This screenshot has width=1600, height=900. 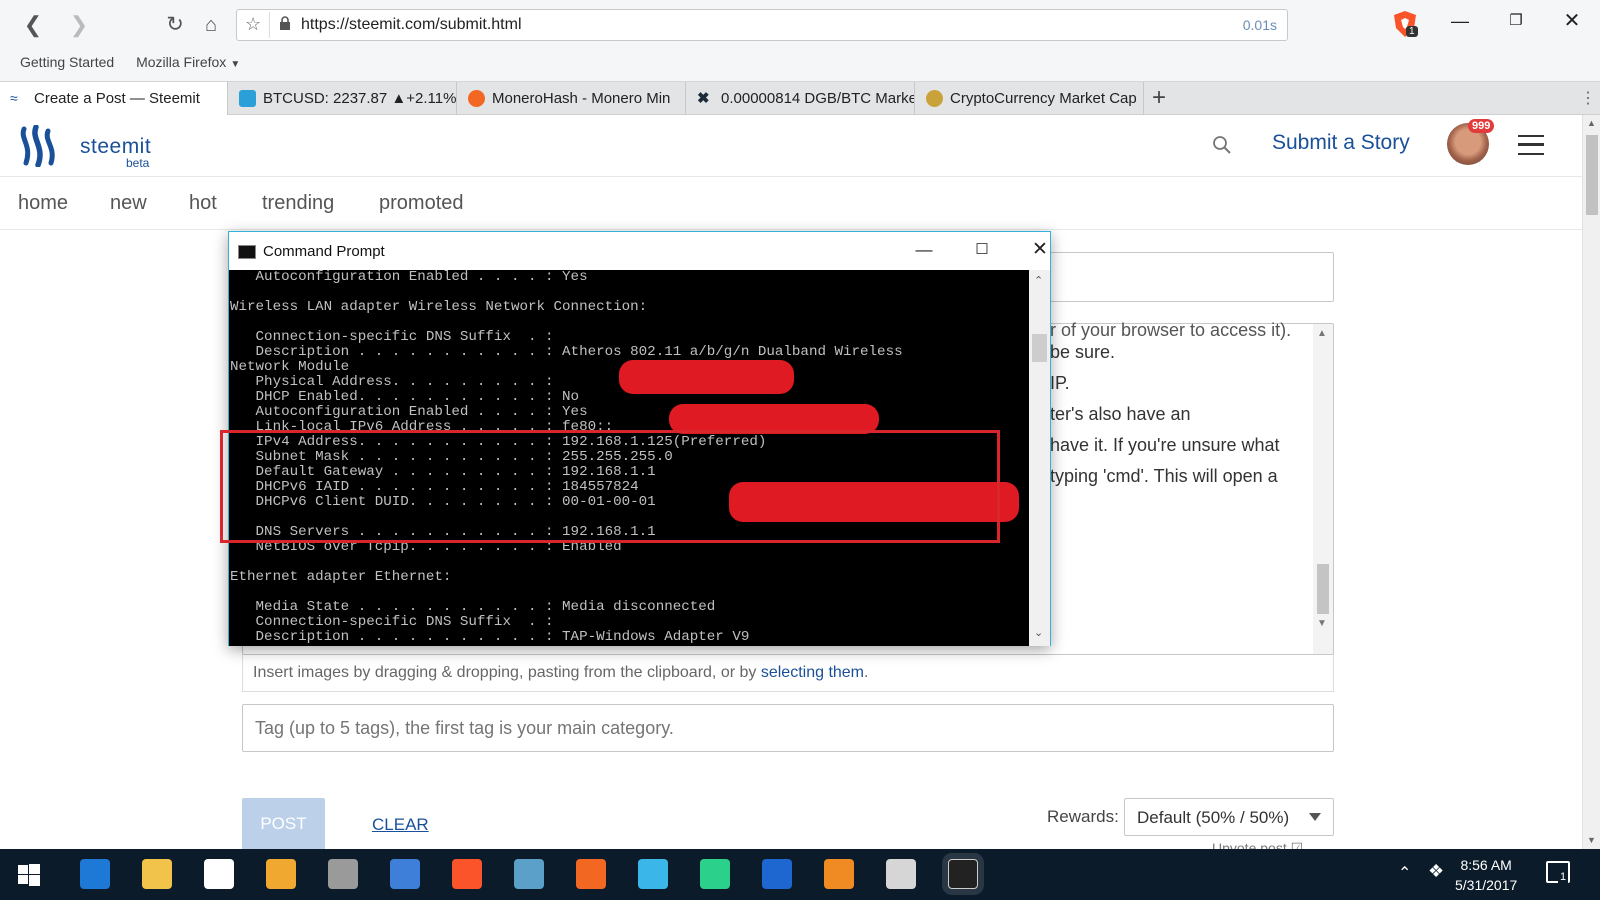 I want to click on action-center-icon: 1, so click(x=1558, y=872).